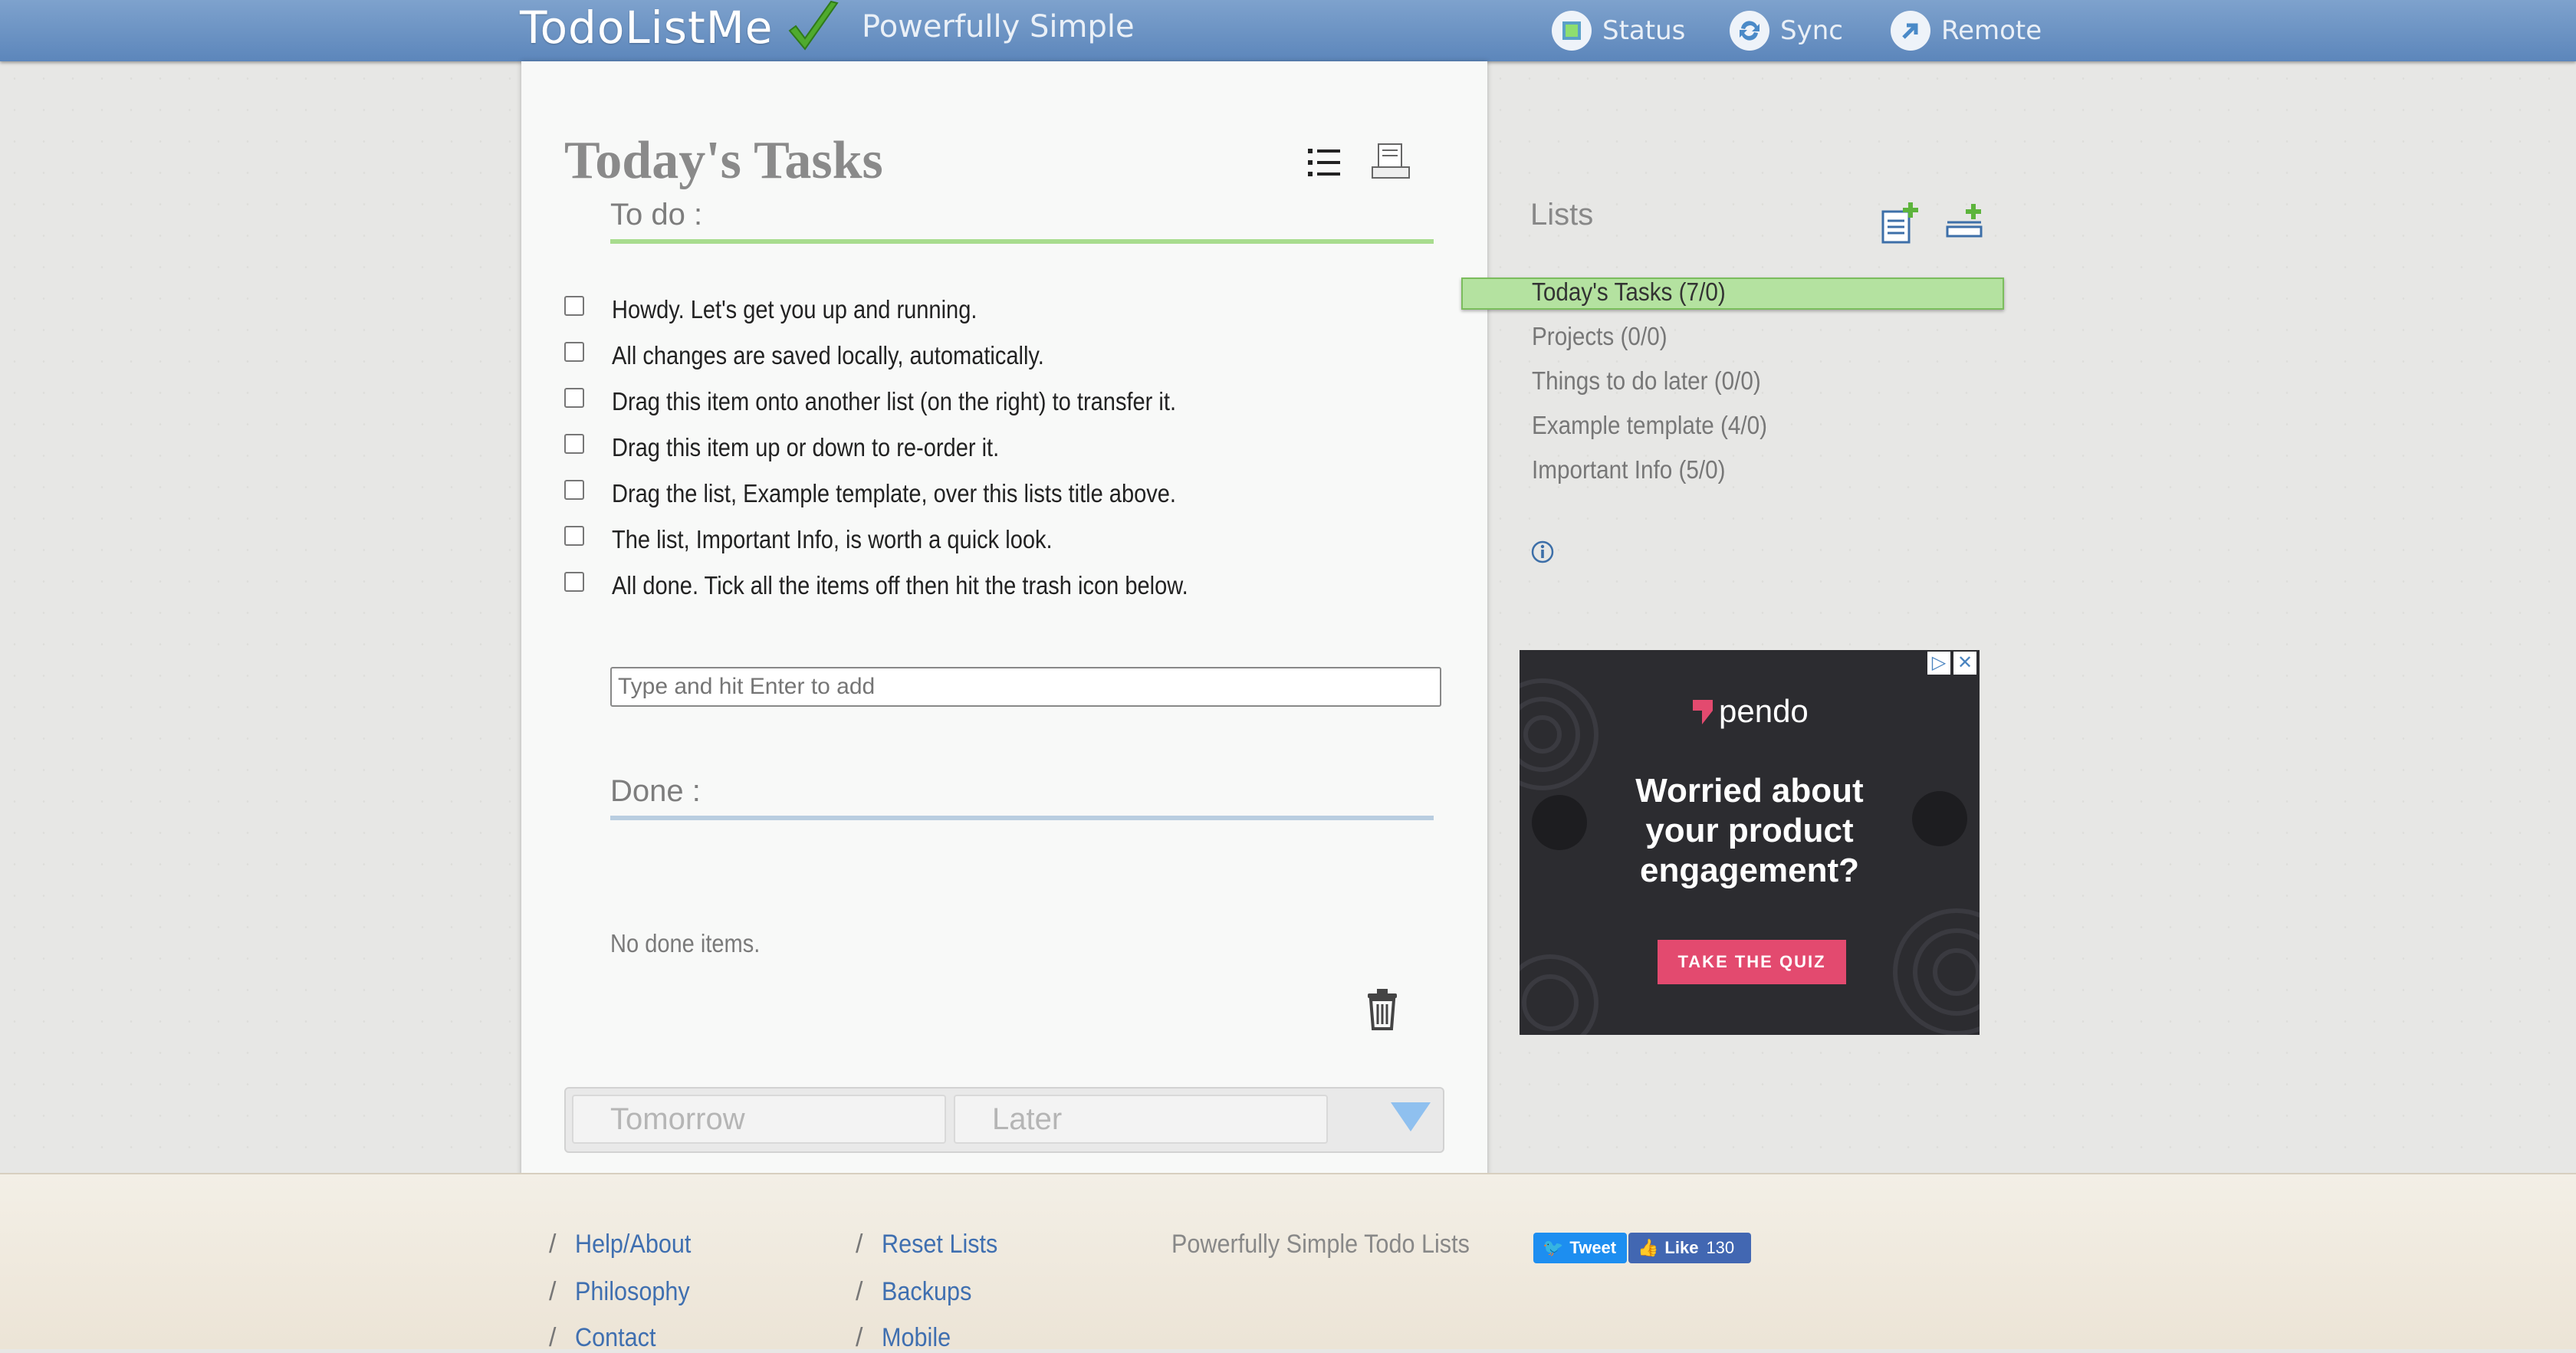 Image resolution: width=2576 pixels, height=1353 pixels. I want to click on ad-headline-line: engagement?, so click(1750, 870).